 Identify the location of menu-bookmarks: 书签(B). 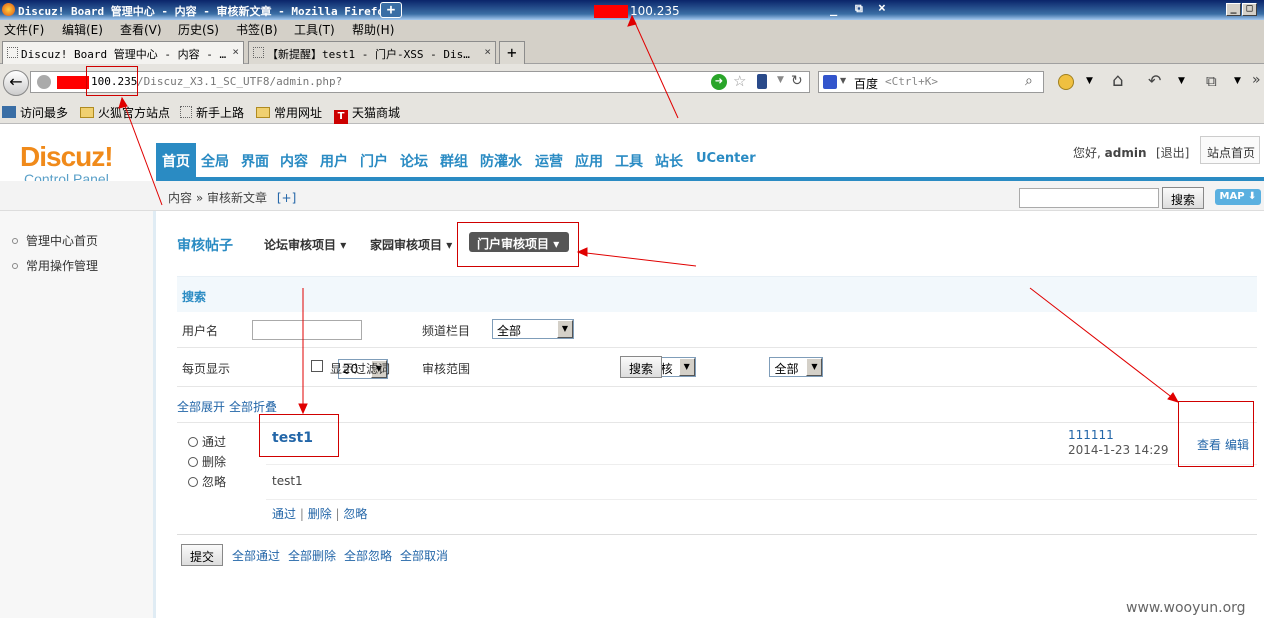
(257, 29).